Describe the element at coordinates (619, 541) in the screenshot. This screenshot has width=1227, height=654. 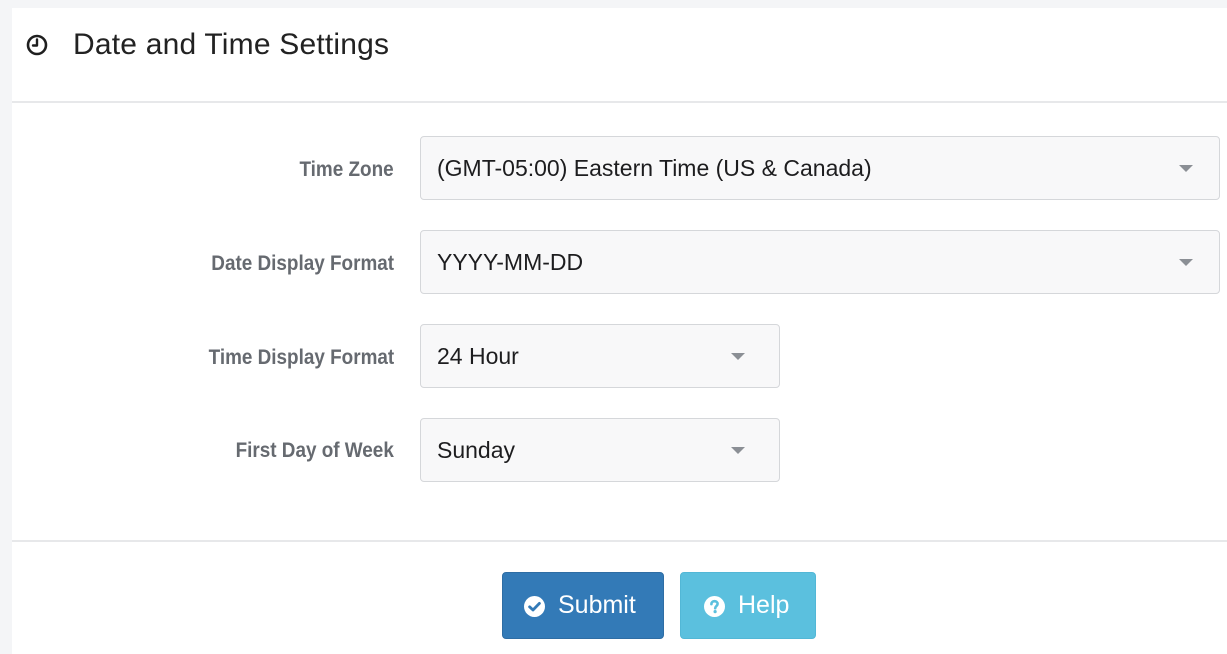
I see `footer-divider` at that location.